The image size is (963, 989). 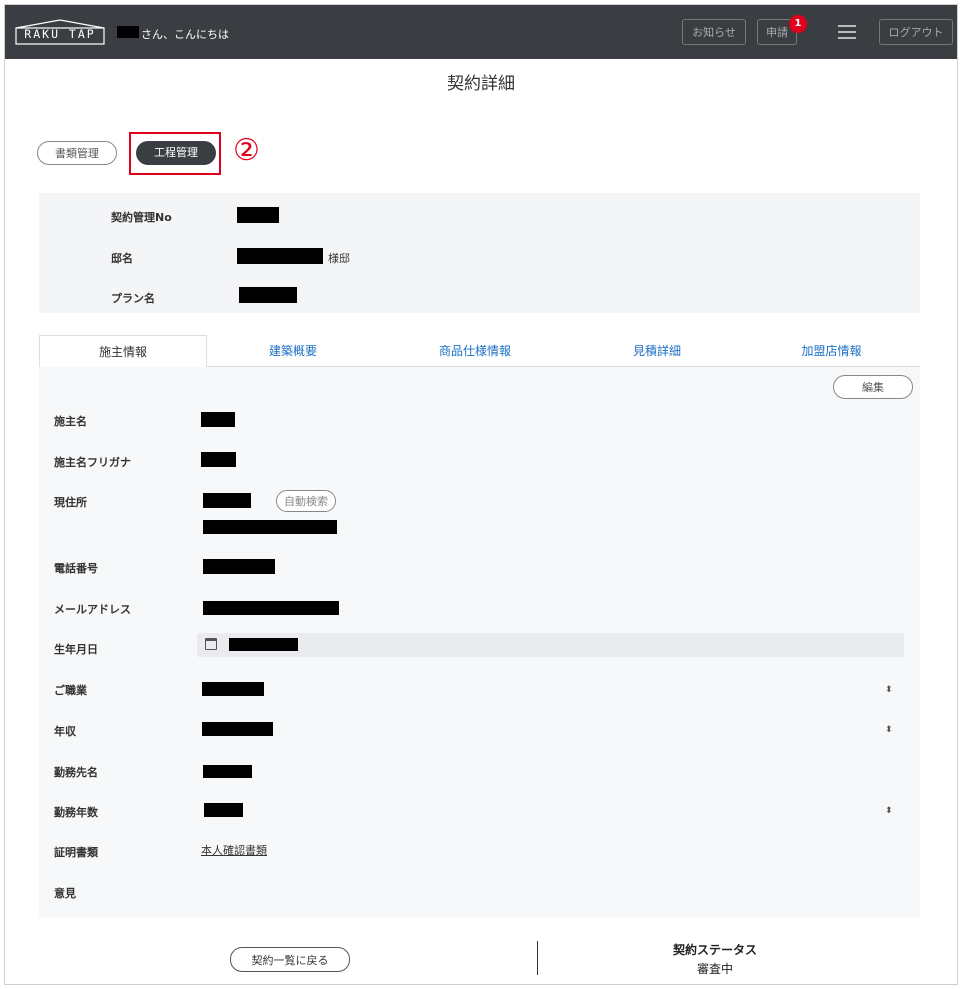 I want to click on step-annotation: ②, so click(x=246, y=150).